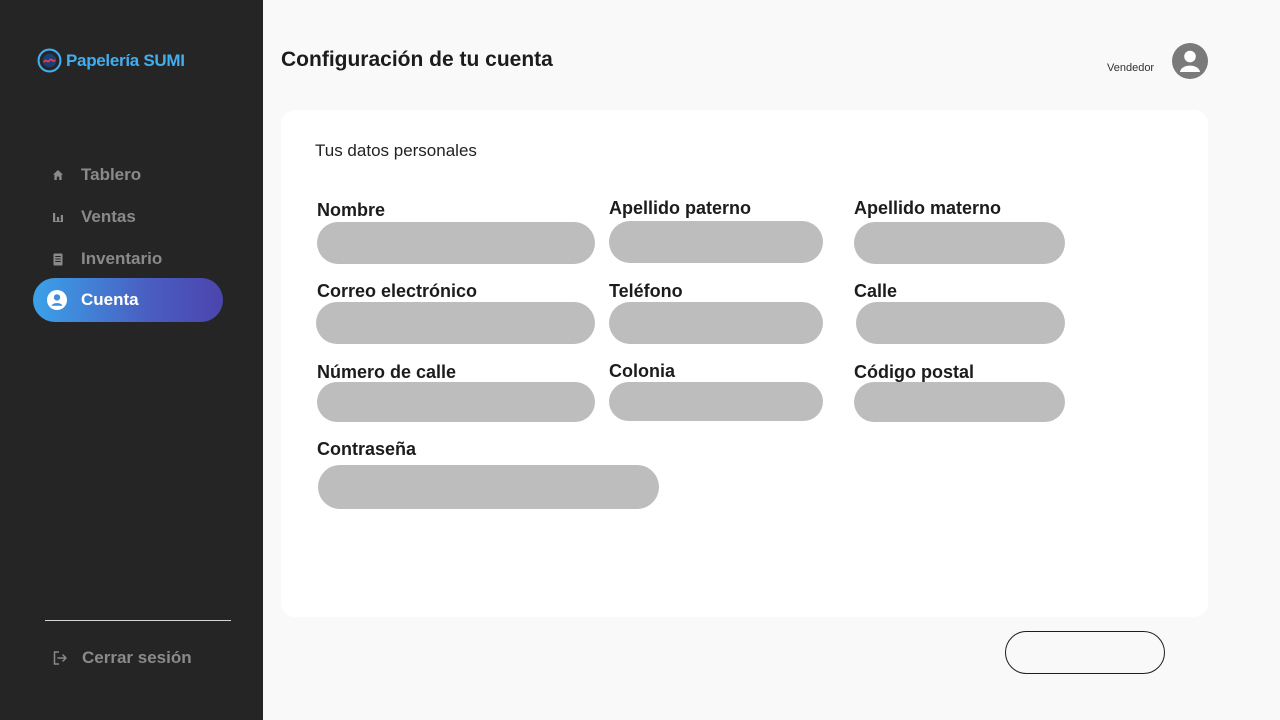 This screenshot has width=1280, height=720. Describe the element at coordinates (351, 210) in the screenshot. I see `nombre-label: Nombre` at that location.